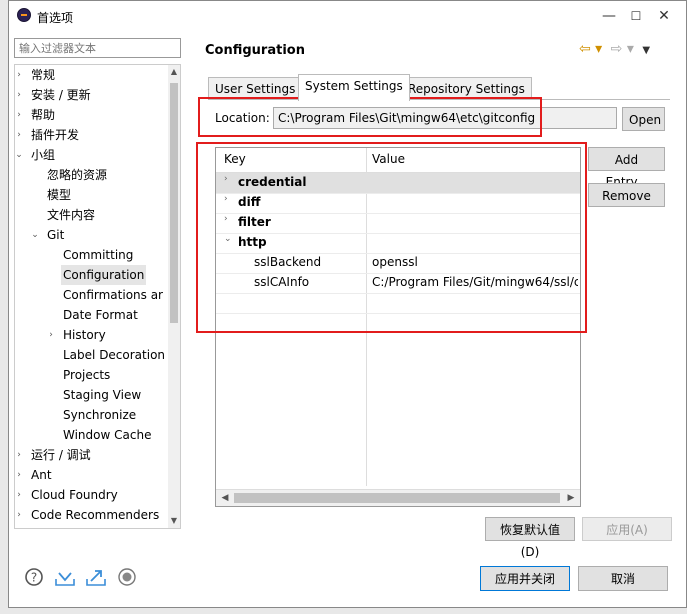  What do you see at coordinates (571, 498) in the screenshot?
I see `scroll-right-icon: ▶` at bounding box center [571, 498].